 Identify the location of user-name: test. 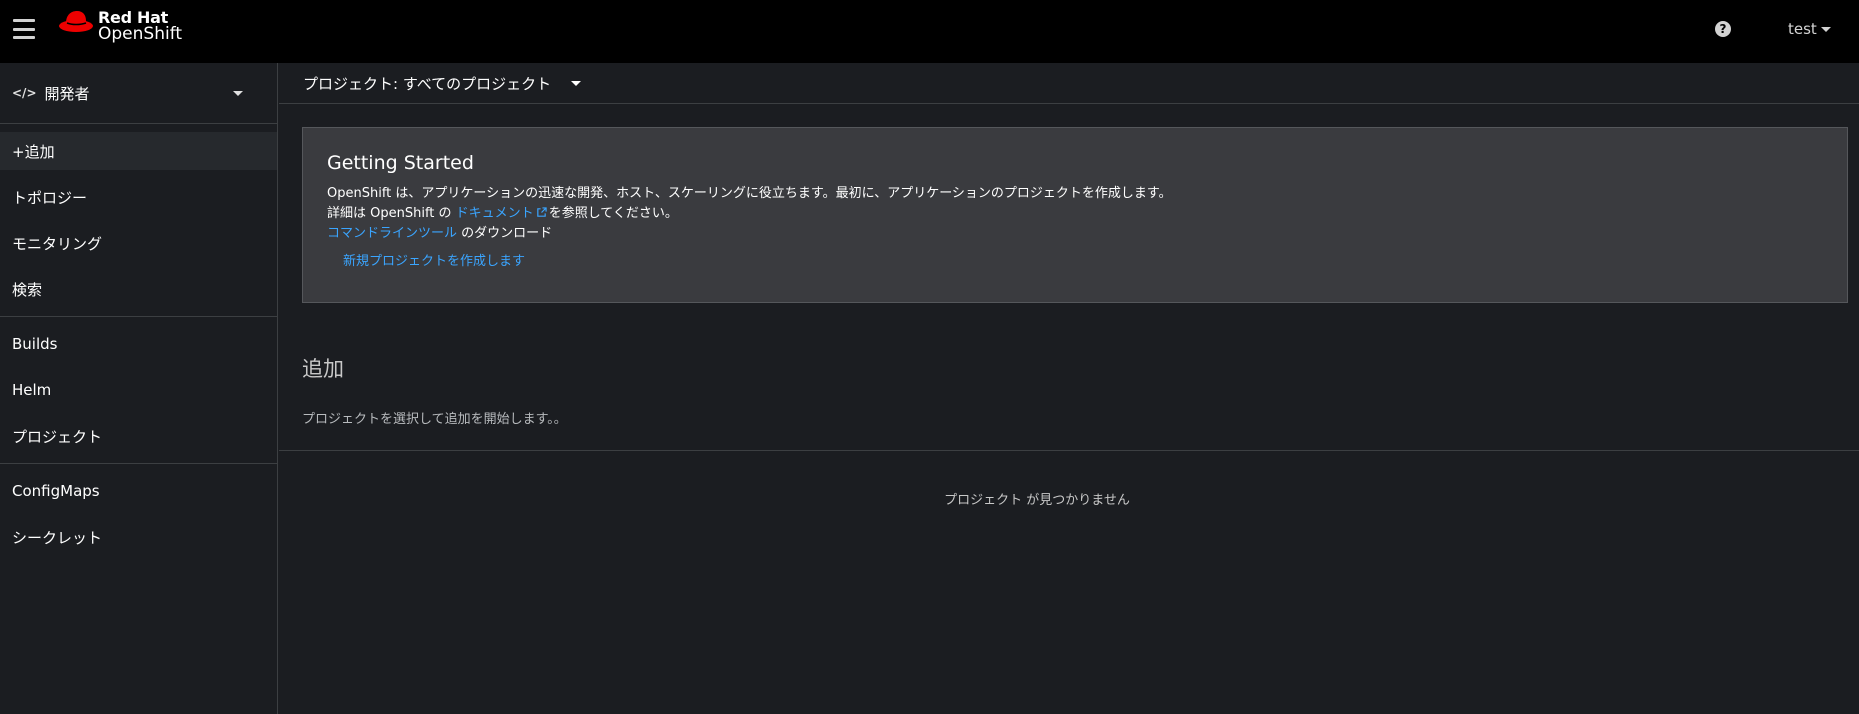
(1802, 29).